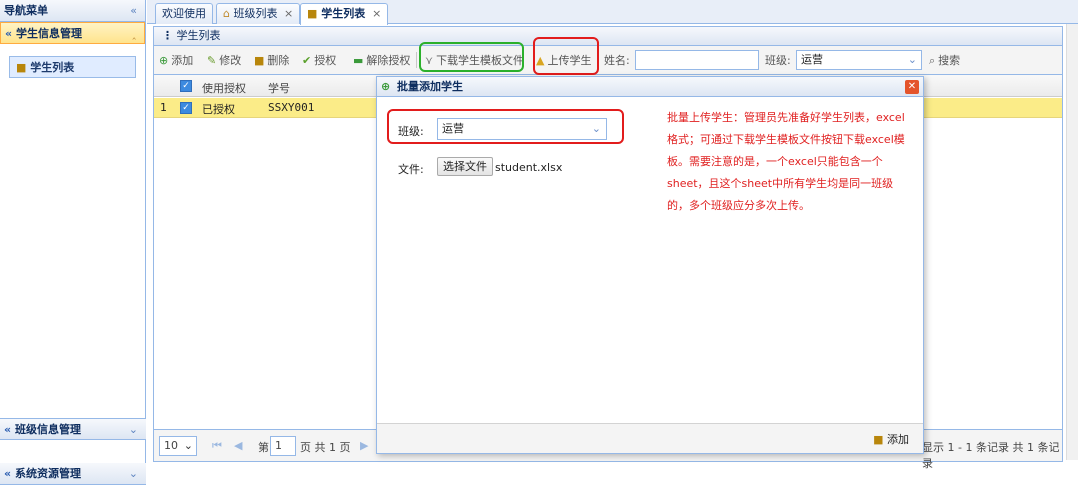 The image size is (1078, 485). Describe the element at coordinates (912, 87) in the screenshot. I see `close-icon: ✕` at that location.